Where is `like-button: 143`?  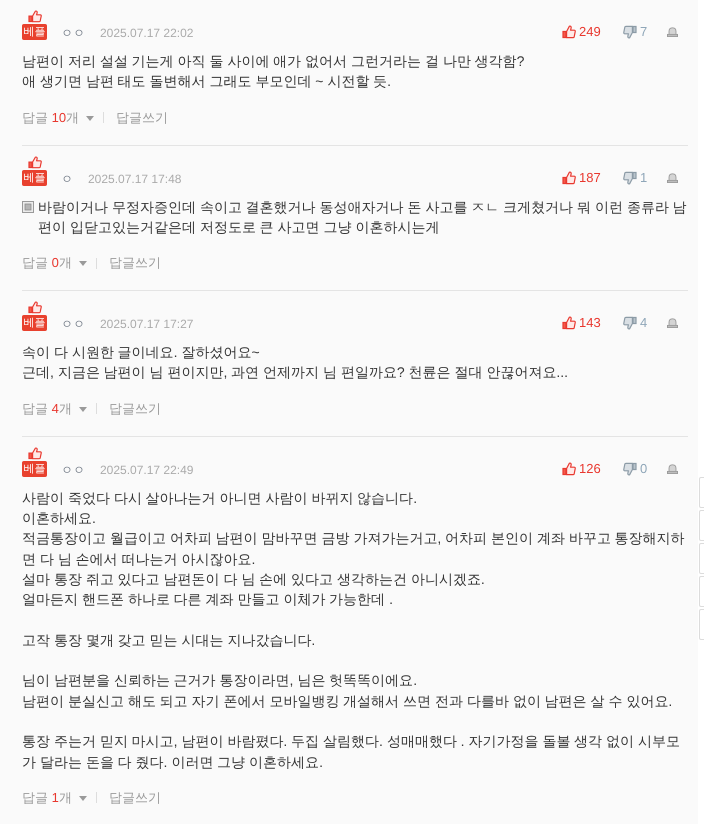 like-button: 143 is located at coordinates (581, 323).